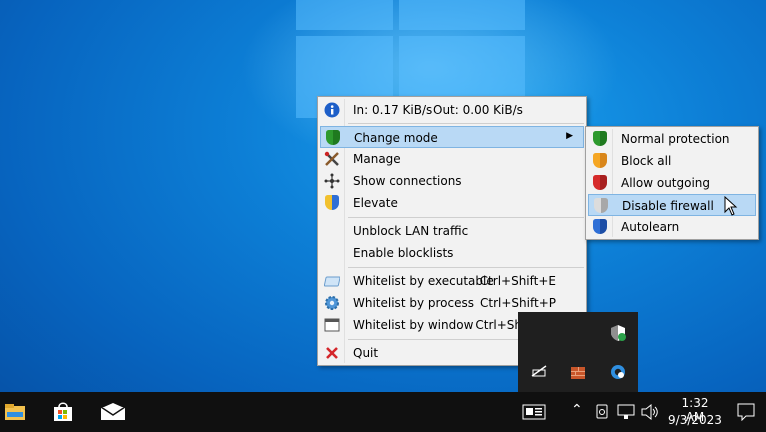 The height and width of the screenshot is (432, 766). What do you see at coordinates (452, 203) in the screenshot?
I see `menu-item-elevate: Elevate` at bounding box center [452, 203].